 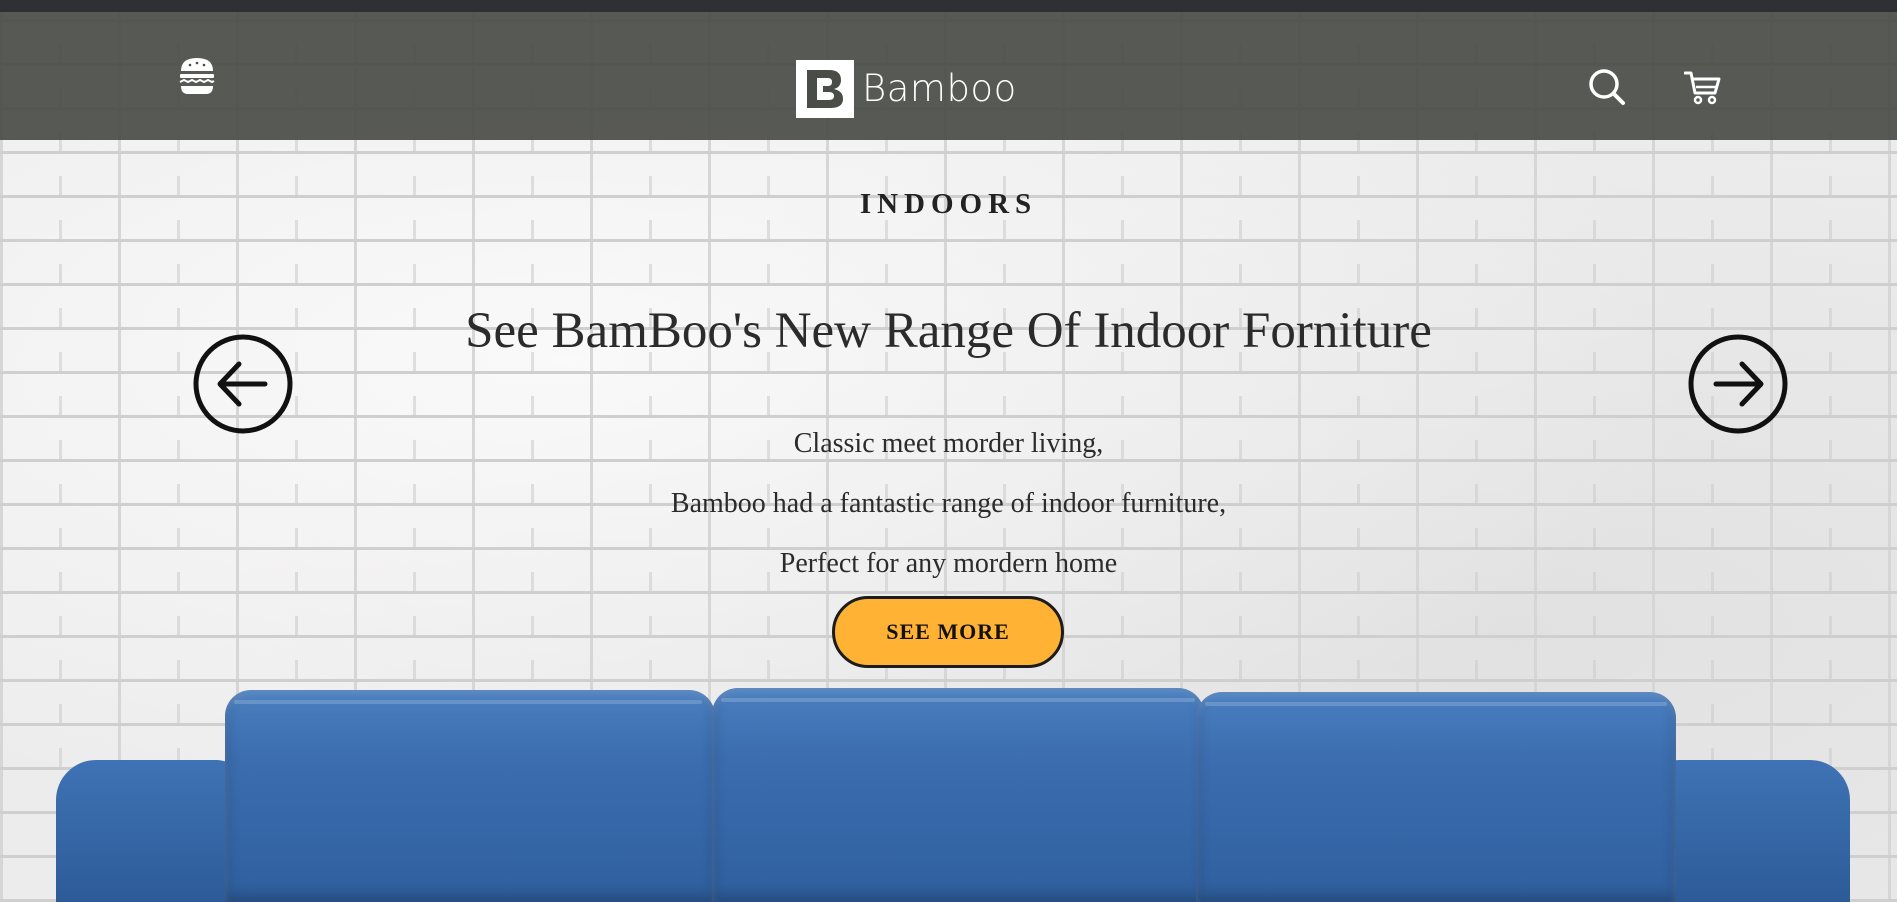 I want to click on brand-logo: Bamboo, so click(x=906, y=89).